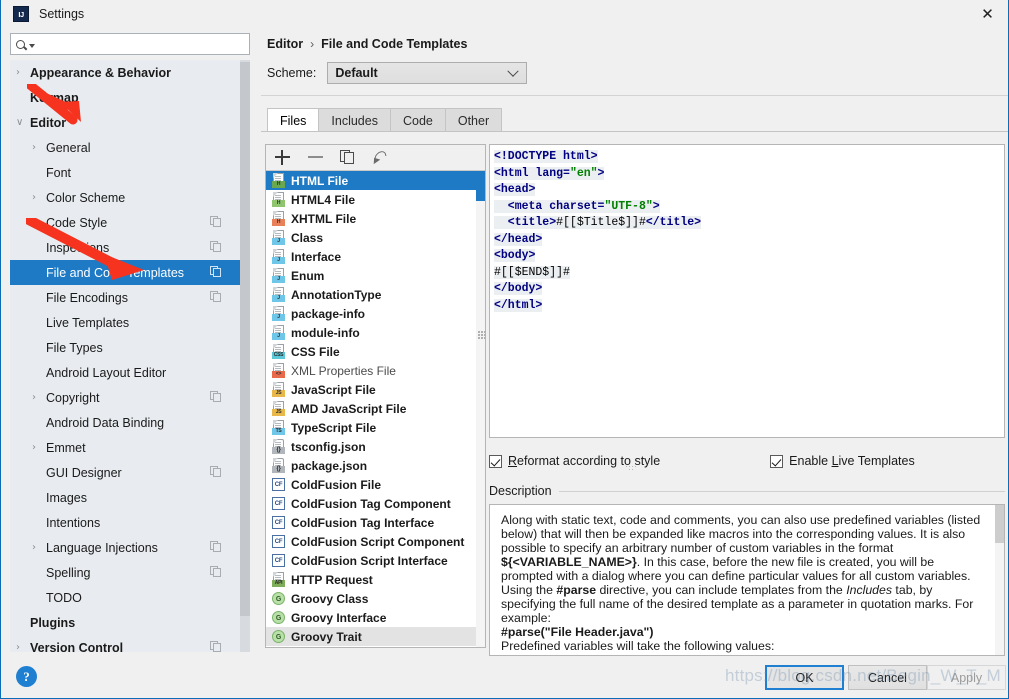 Image resolution: width=1009 pixels, height=699 pixels. What do you see at coordinates (354, 120) in the screenshot?
I see `tab-includes: Includes` at bounding box center [354, 120].